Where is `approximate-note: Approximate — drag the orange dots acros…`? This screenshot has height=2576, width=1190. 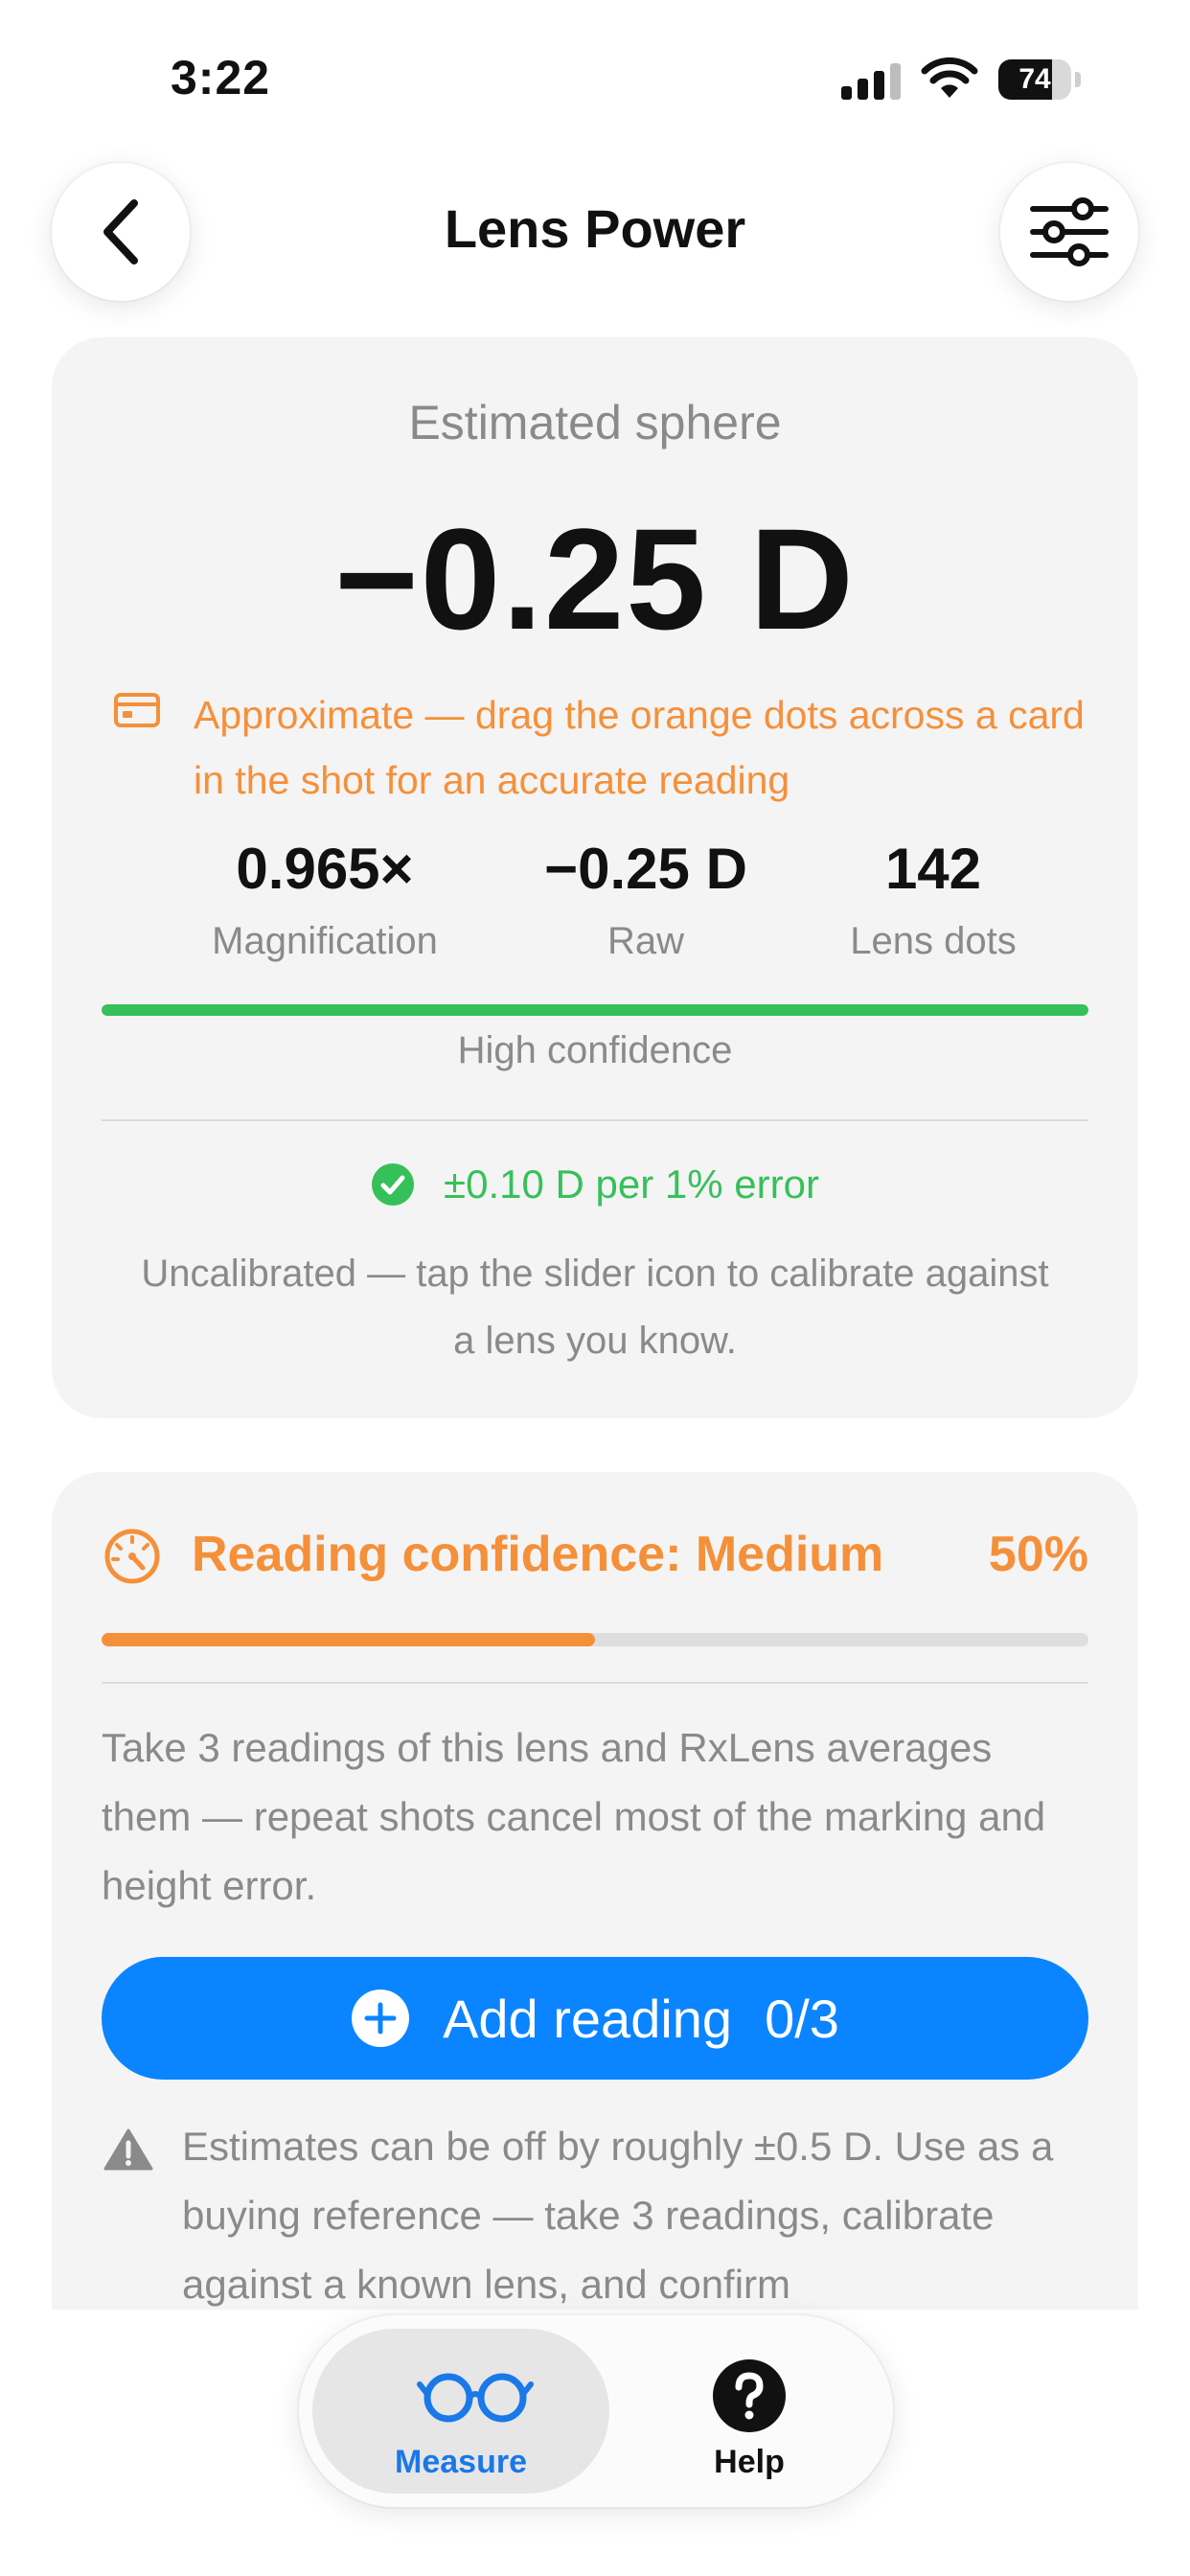 approximate-note: Approximate — drag the orange dots acros… is located at coordinates (639, 747).